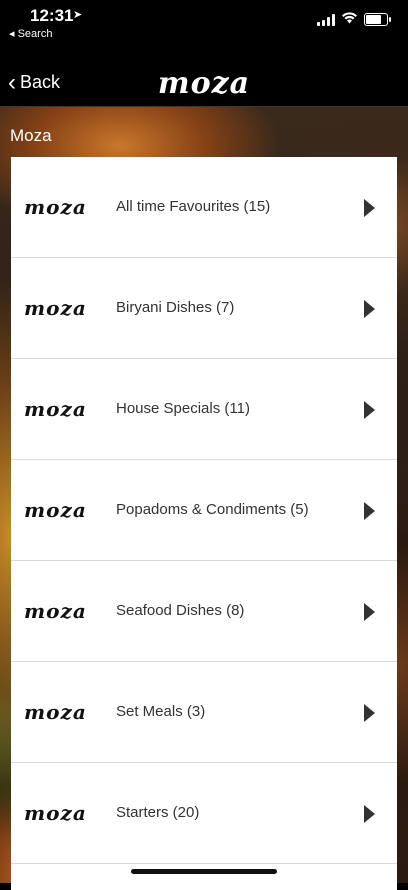 The image size is (408, 890). I want to click on category-row-partial, so click(204, 877).